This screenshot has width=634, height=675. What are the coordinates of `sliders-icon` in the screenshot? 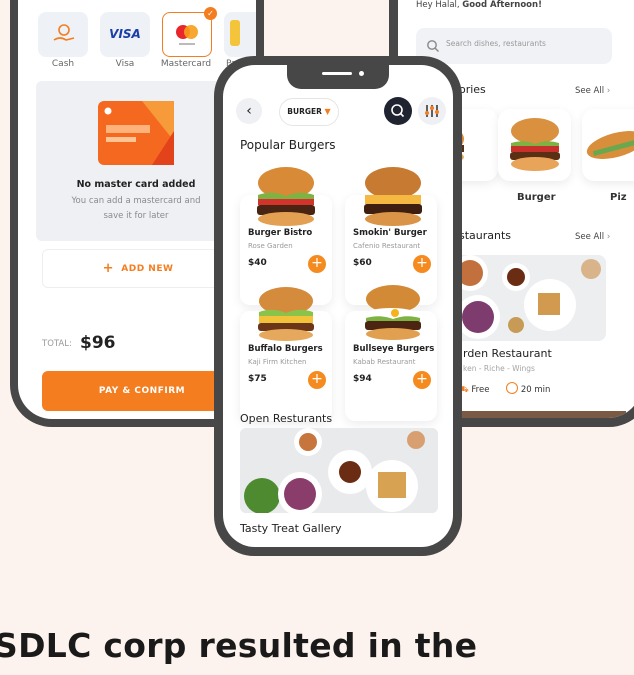 It's located at (432, 111).